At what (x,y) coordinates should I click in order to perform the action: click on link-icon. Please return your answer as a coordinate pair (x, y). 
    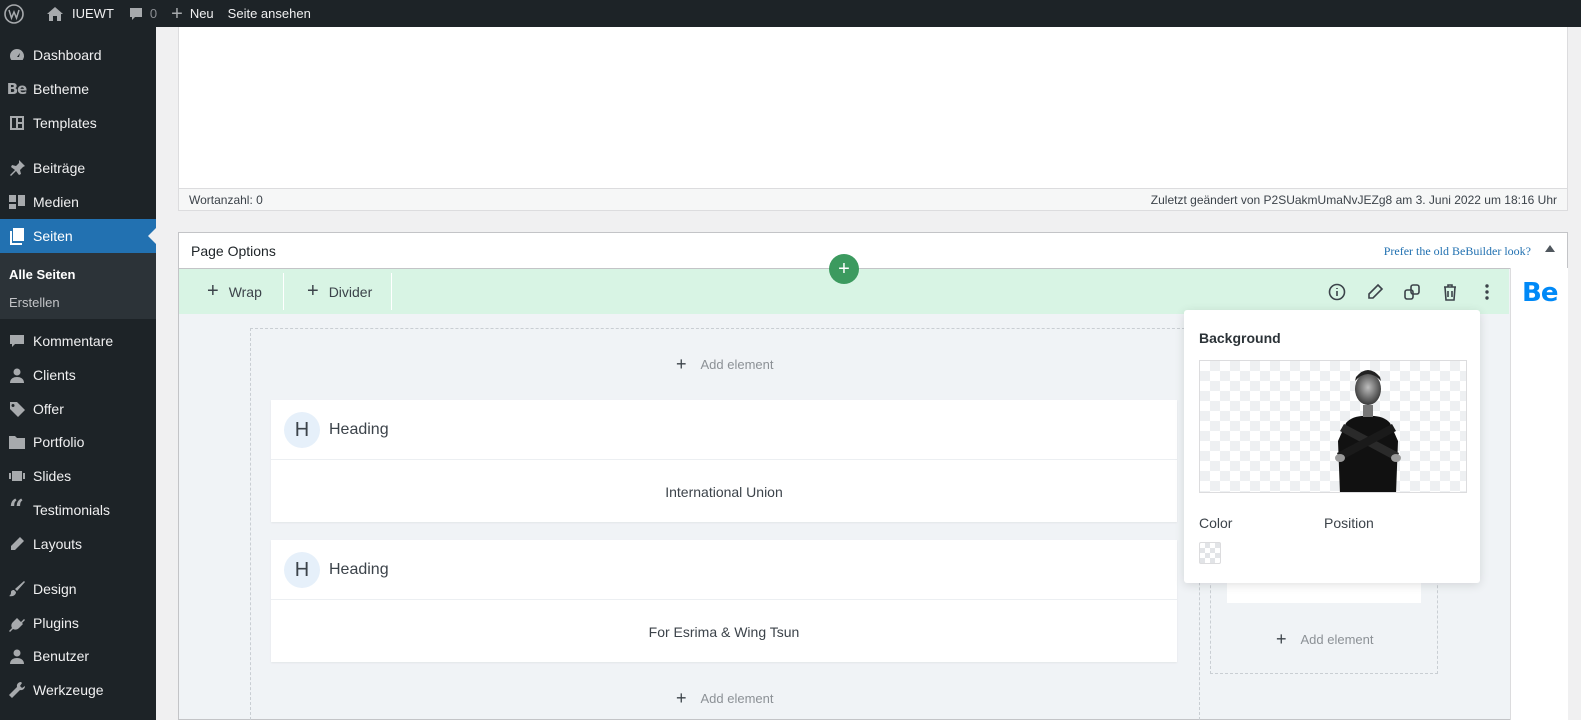
    Looking at the image, I should click on (1412, 292).